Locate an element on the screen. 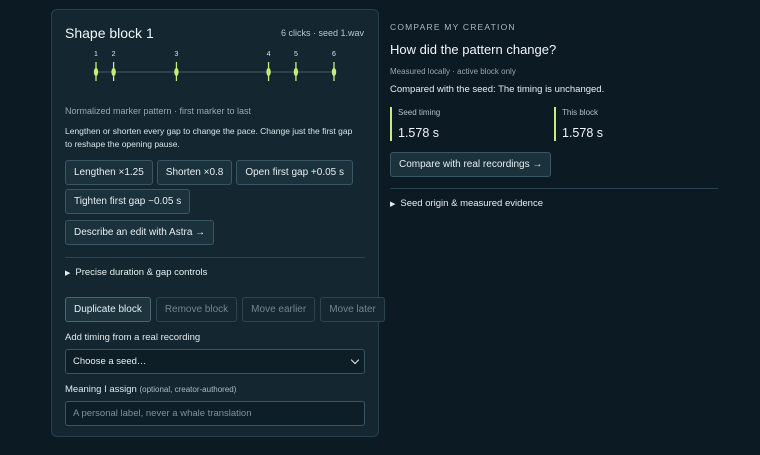 This screenshot has width=760, height=455. astra-row: Describe an edit with Astra → is located at coordinates (214, 232).